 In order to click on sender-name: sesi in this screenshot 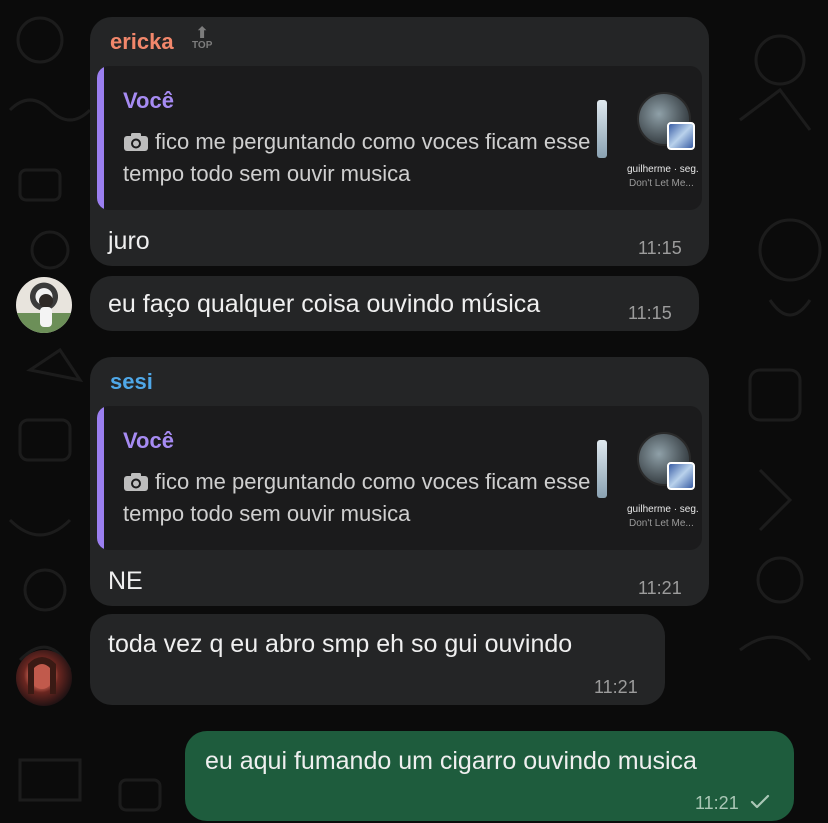, I will do `click(131, 382)`.